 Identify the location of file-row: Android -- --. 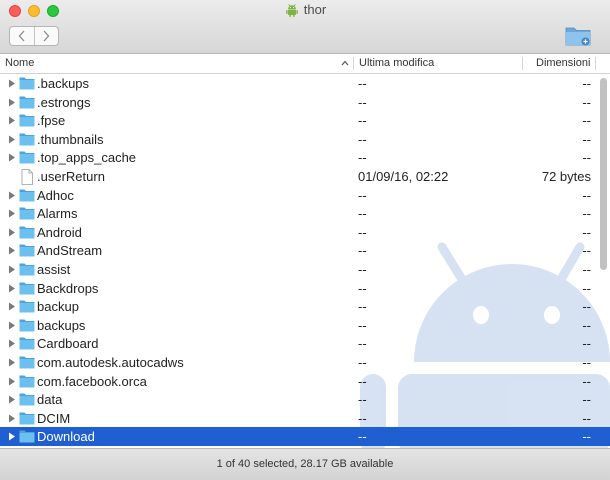
(305, 232).